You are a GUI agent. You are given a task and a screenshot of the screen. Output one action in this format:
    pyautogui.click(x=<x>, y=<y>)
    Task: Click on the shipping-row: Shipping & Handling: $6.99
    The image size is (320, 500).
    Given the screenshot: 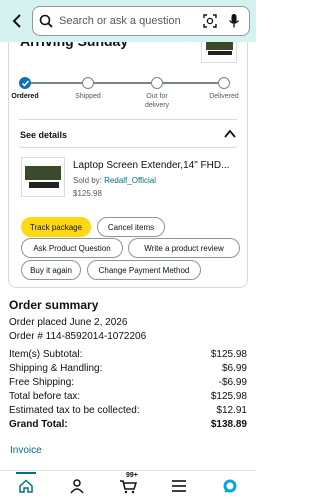 What is the action you would take?
    pyautogui.click(x=128, y=369)
    